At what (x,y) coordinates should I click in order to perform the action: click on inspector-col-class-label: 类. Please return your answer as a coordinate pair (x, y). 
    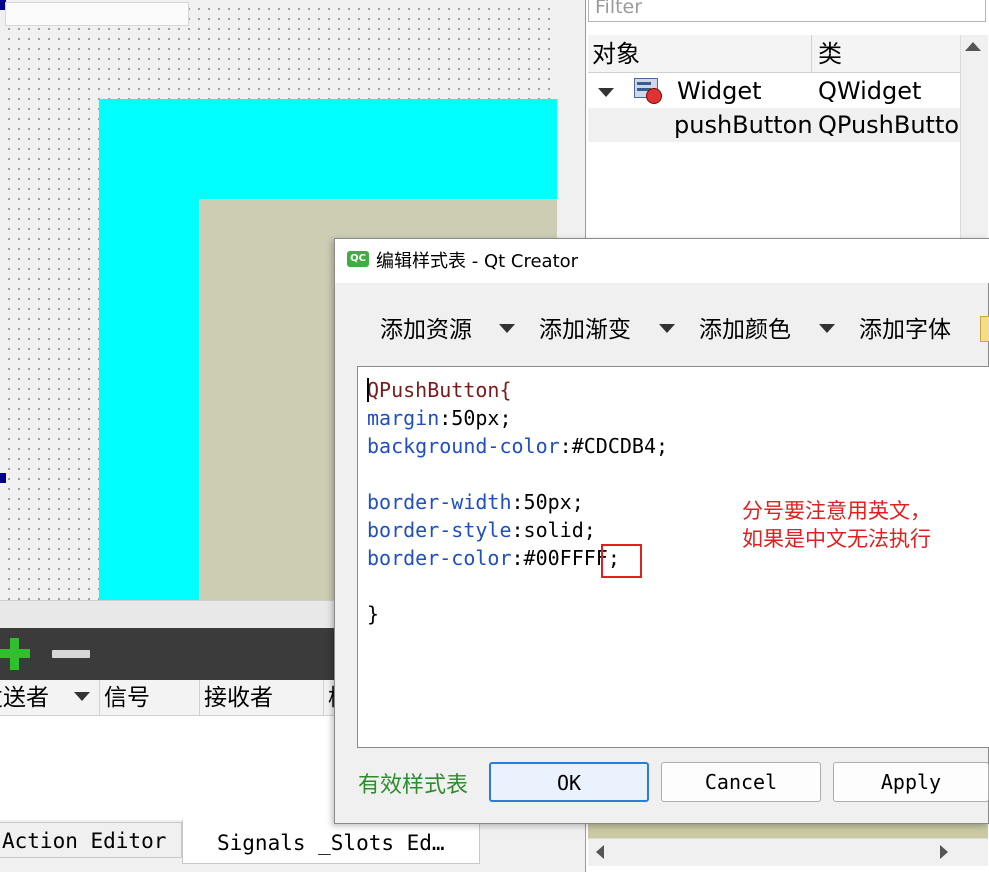
    Looking at the image, I should click on (830, 54).